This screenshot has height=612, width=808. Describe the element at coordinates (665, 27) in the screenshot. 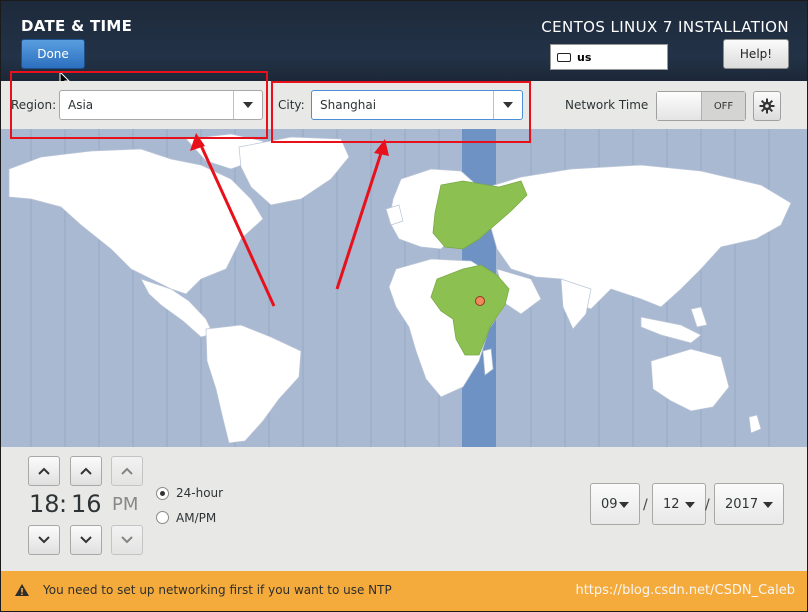

I see `installation-title: CENTOS LINUX 7 INSTALLATION` at that location.